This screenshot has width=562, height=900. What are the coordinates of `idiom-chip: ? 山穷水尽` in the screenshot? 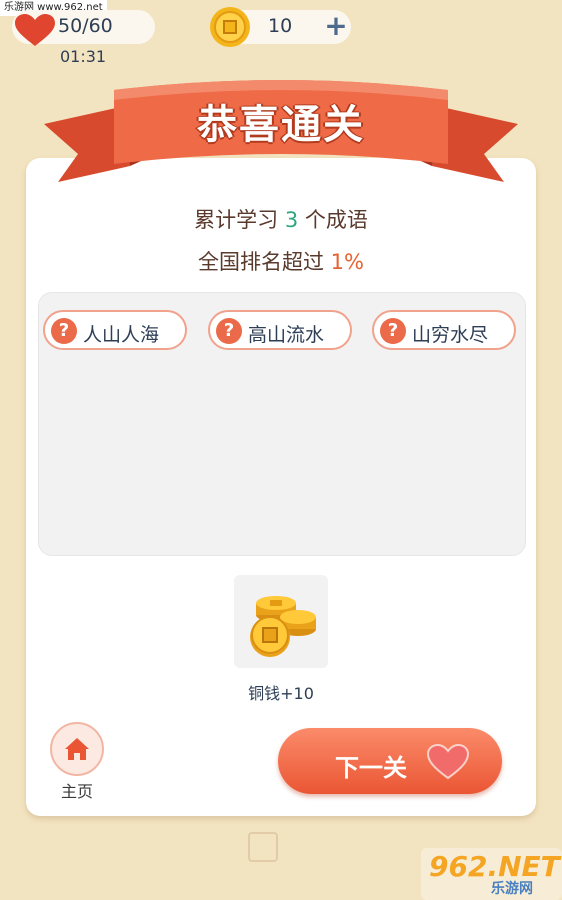 It's located at (444, 330).